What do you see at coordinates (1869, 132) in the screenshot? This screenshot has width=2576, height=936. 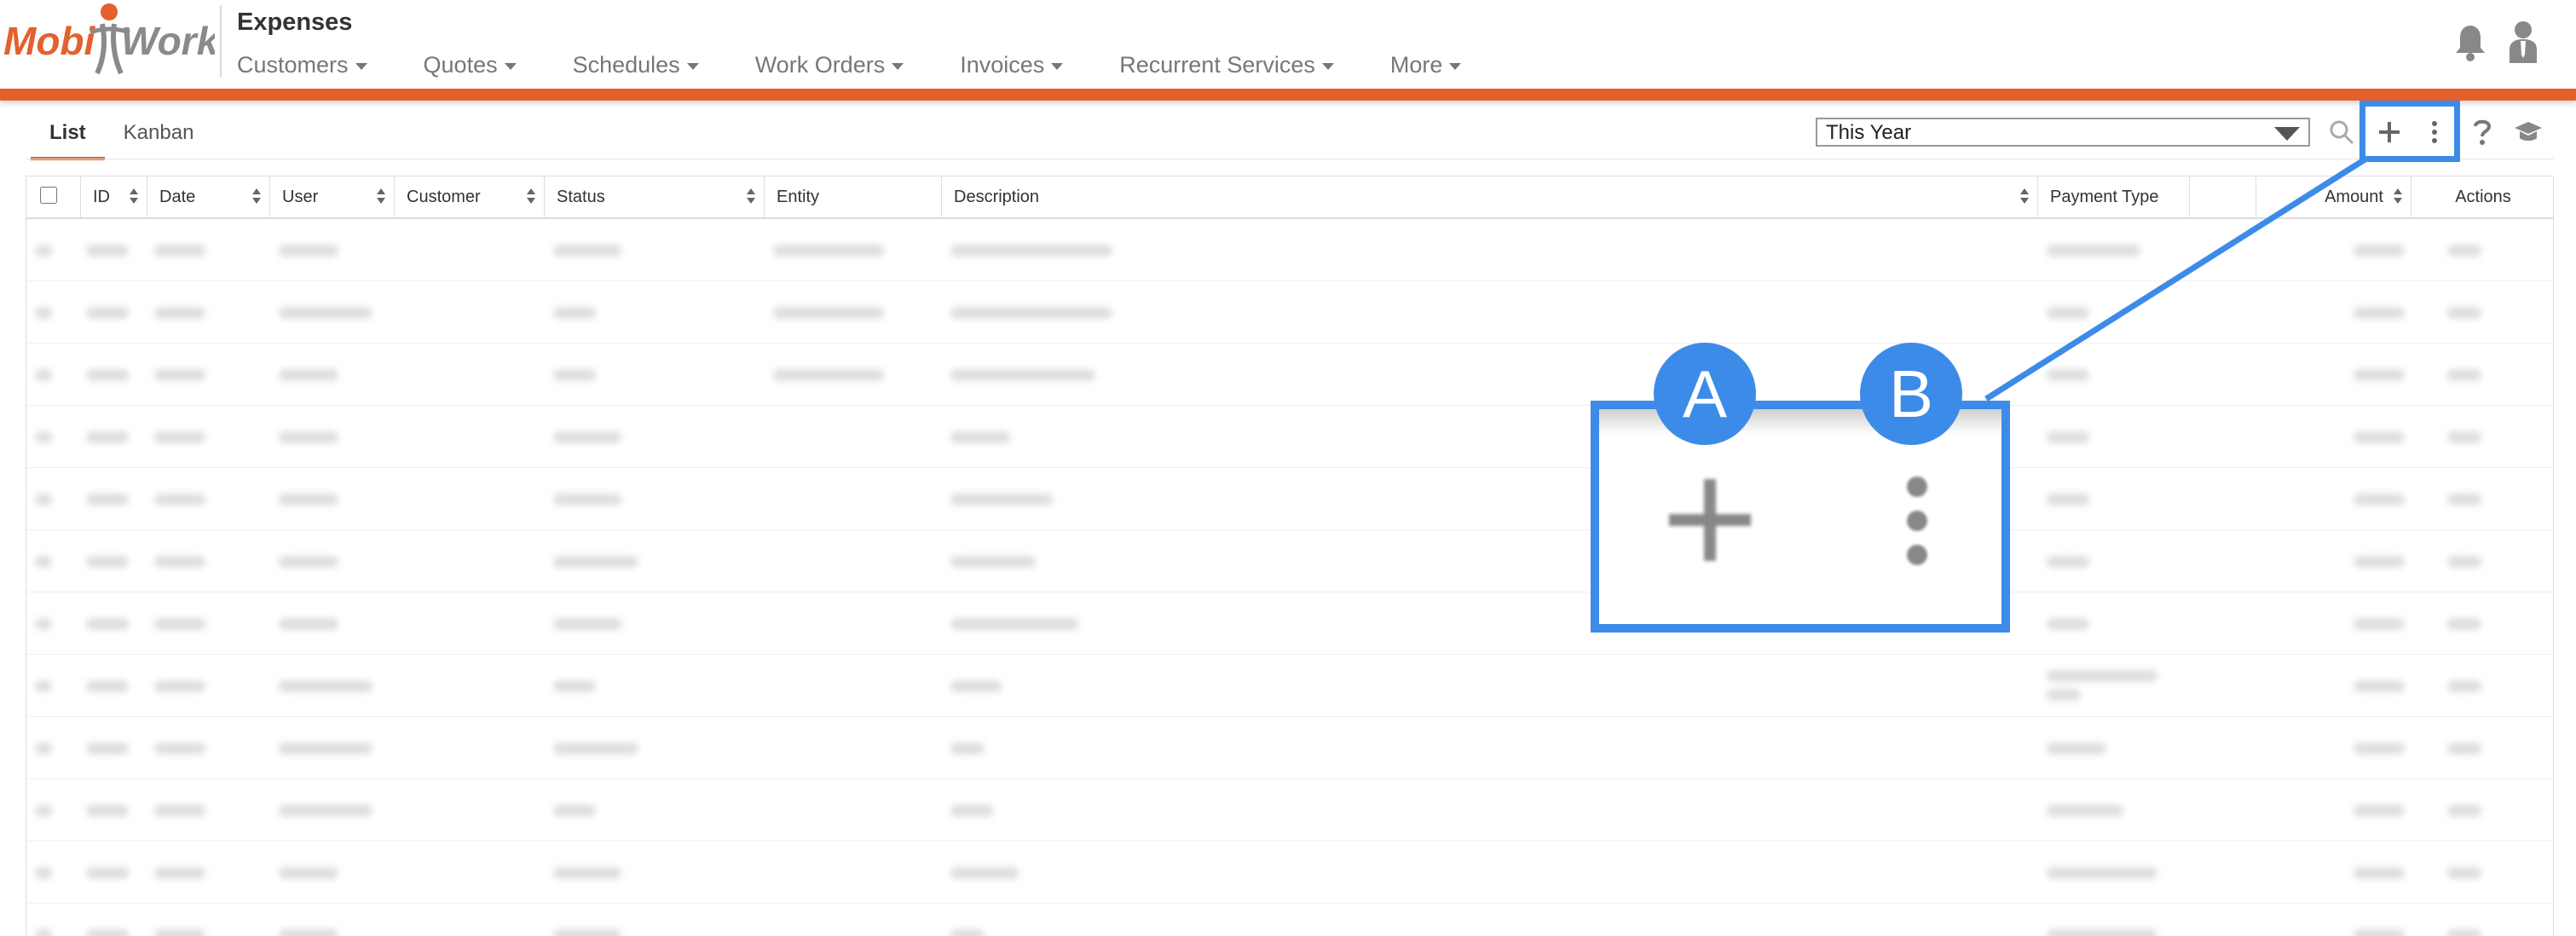 I see `period-select-value: This Year` at bounding box center [1869, 132].